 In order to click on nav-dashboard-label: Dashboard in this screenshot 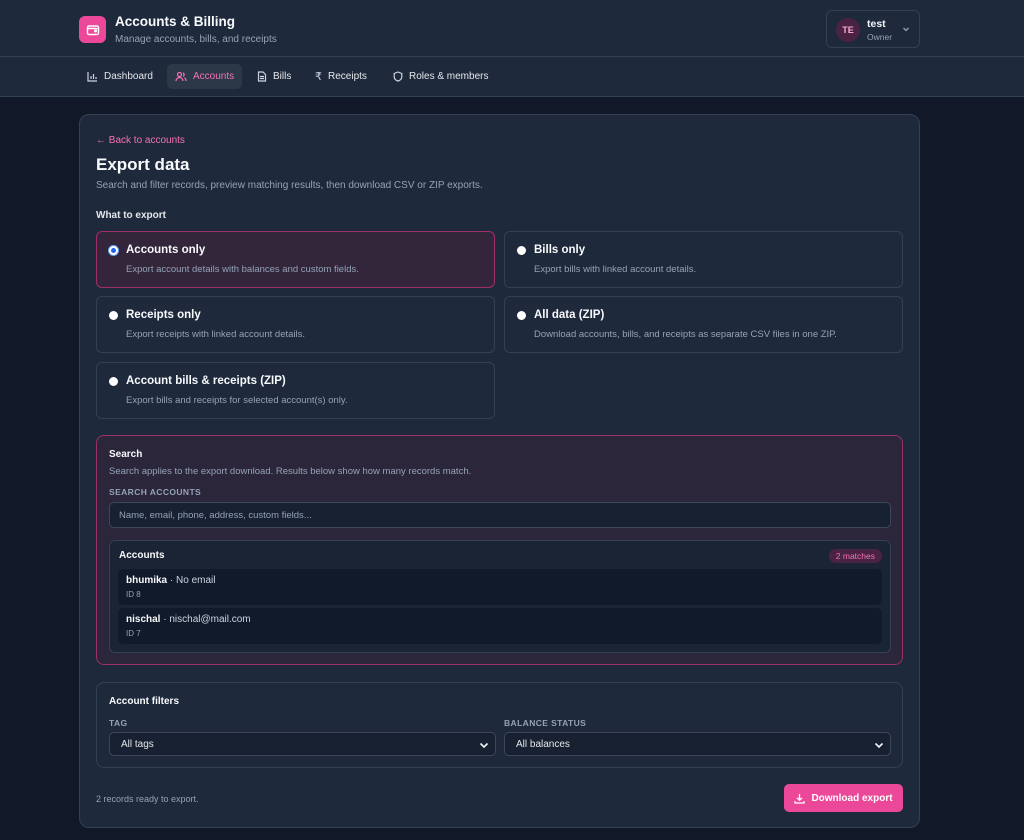, I will do `click(128, 76)`.